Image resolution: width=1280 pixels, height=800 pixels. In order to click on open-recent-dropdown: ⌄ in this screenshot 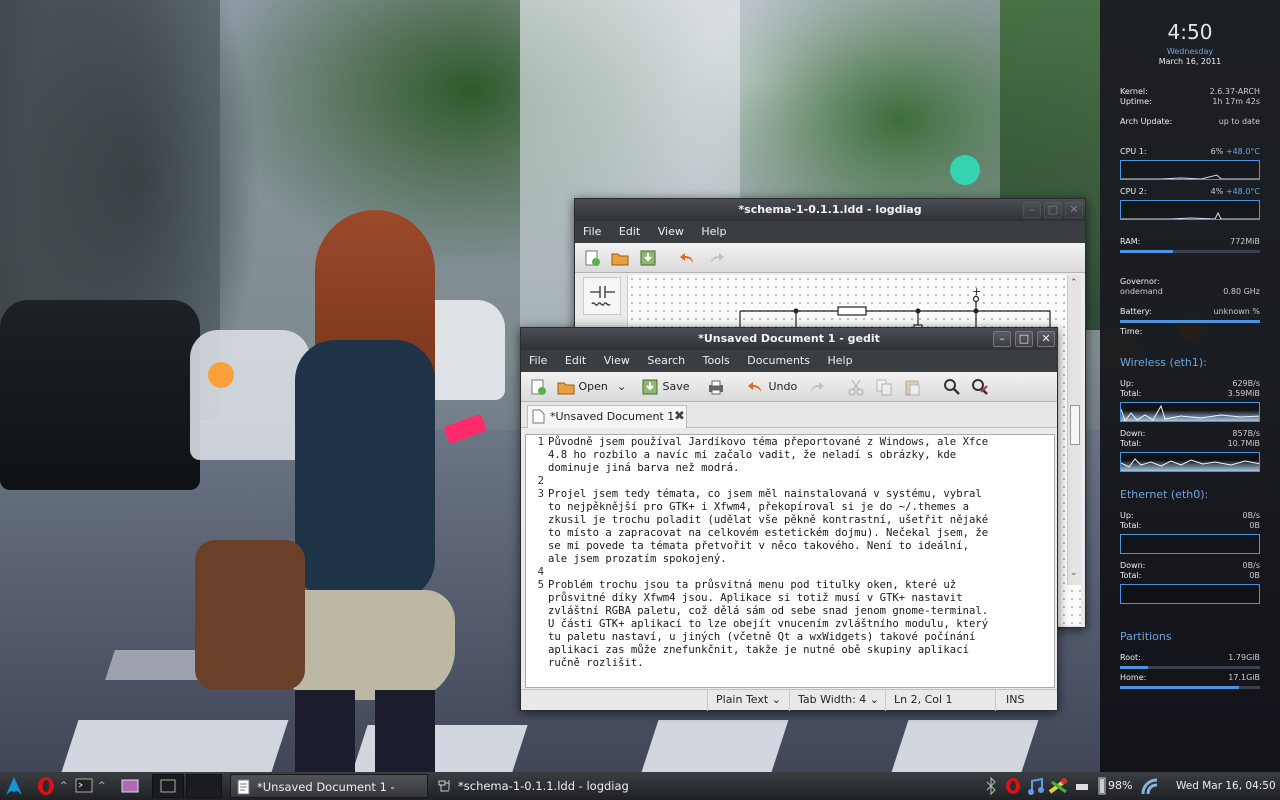, I will do `click(621, 387)`.